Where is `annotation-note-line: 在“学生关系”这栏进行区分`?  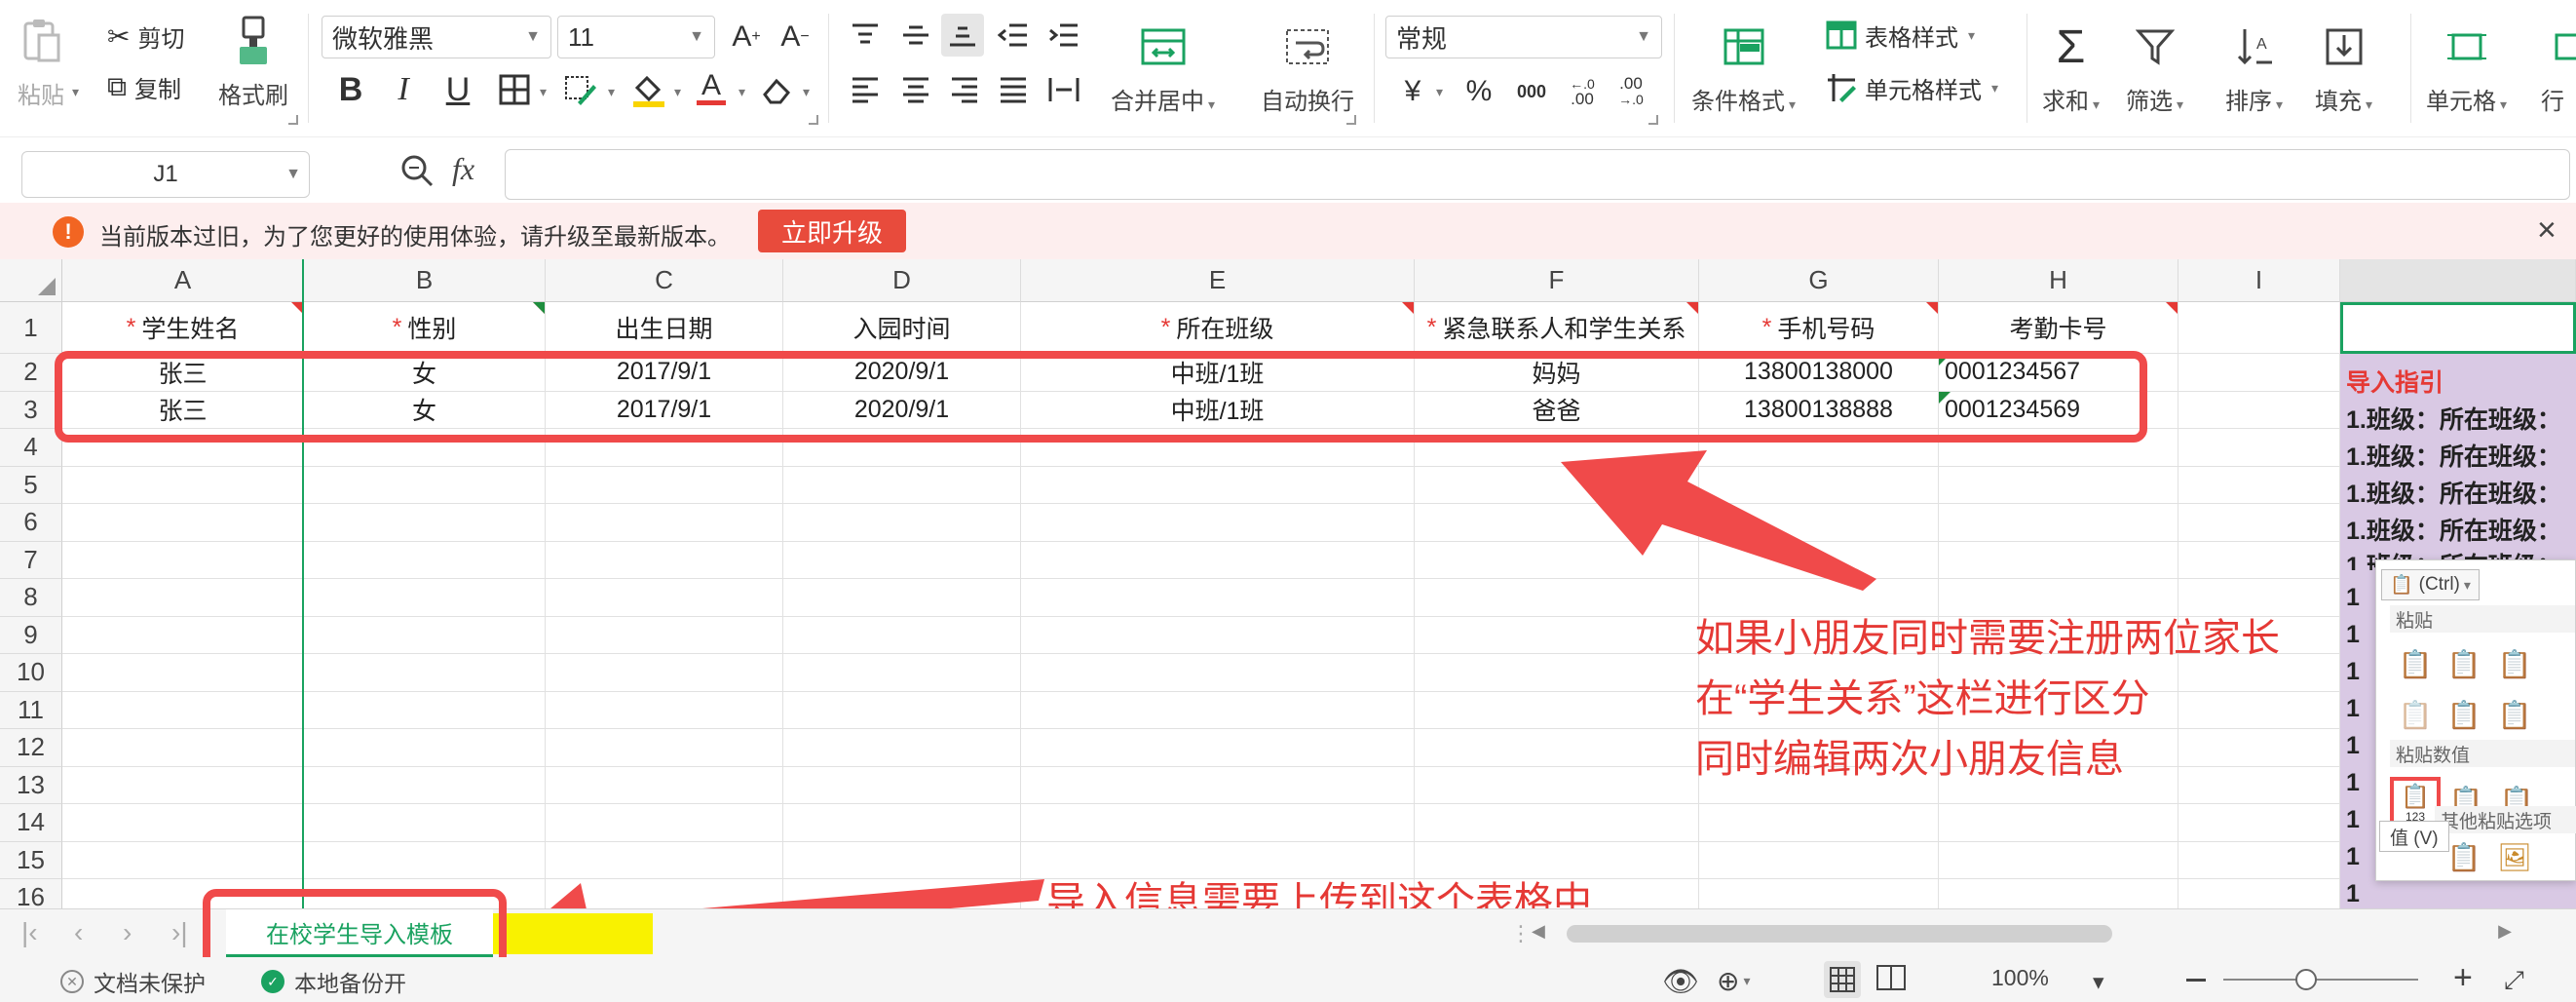 annotation-note-line: 在“学生关系”这栏进行区分 is located at coordinates (1922, 698).